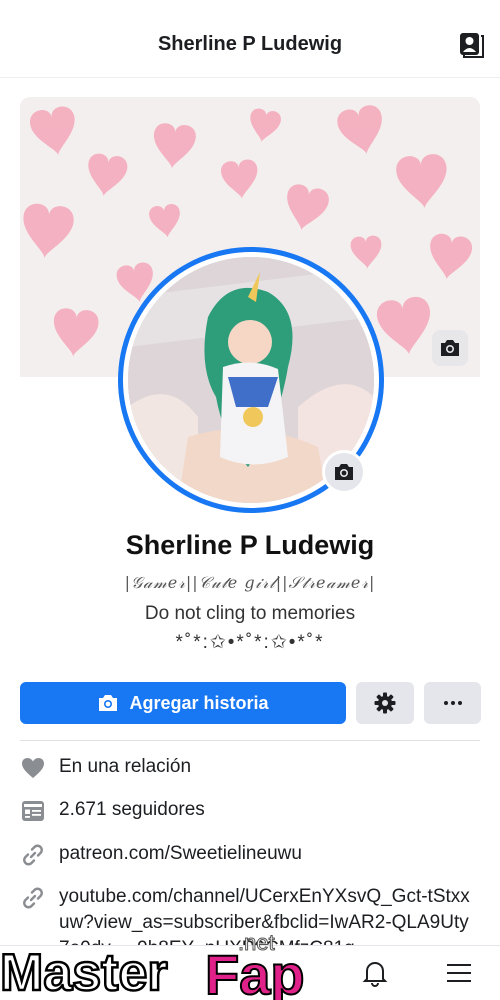 Image resolution: width=500 pixels, height=1000 pixels. What do you see at coordinates (32, 767) in the screenshot?
I see `heart-icon` at bounding box center [32, 767].